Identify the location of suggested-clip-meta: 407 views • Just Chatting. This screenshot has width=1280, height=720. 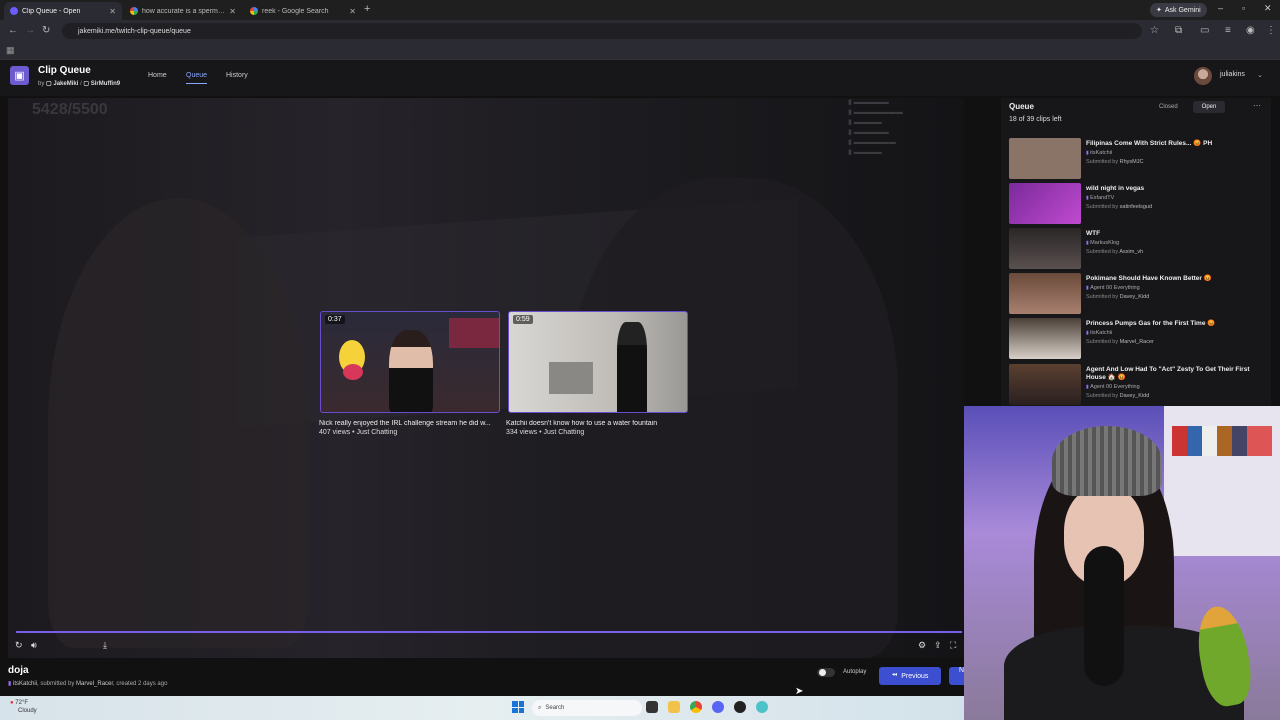
(358, 432).